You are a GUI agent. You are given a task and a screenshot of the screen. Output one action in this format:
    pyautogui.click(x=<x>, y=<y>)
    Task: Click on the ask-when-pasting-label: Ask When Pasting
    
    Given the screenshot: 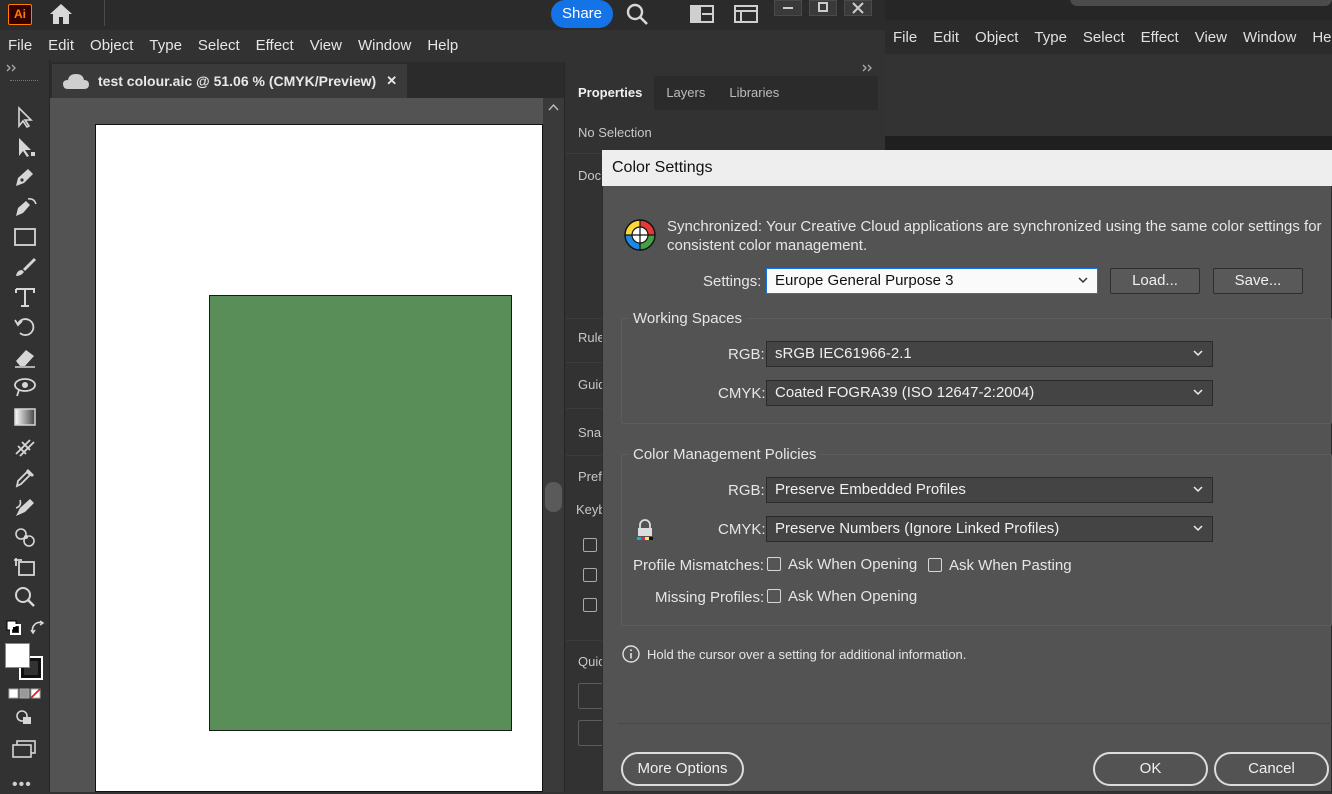 What is the action you would take?
    pyautogui.click(x=1010, y=565)
    